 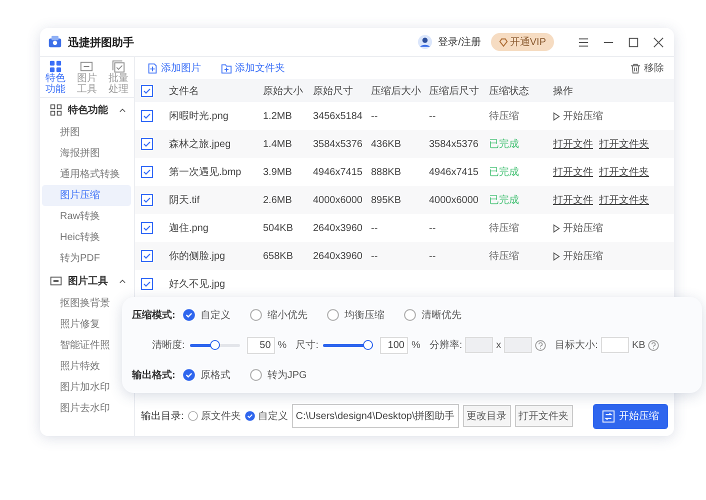 What do you see at coordinates (486, 416) in the screenshot?
I see `change-dir-button: 更改目录` at bounding box center [486, 416].